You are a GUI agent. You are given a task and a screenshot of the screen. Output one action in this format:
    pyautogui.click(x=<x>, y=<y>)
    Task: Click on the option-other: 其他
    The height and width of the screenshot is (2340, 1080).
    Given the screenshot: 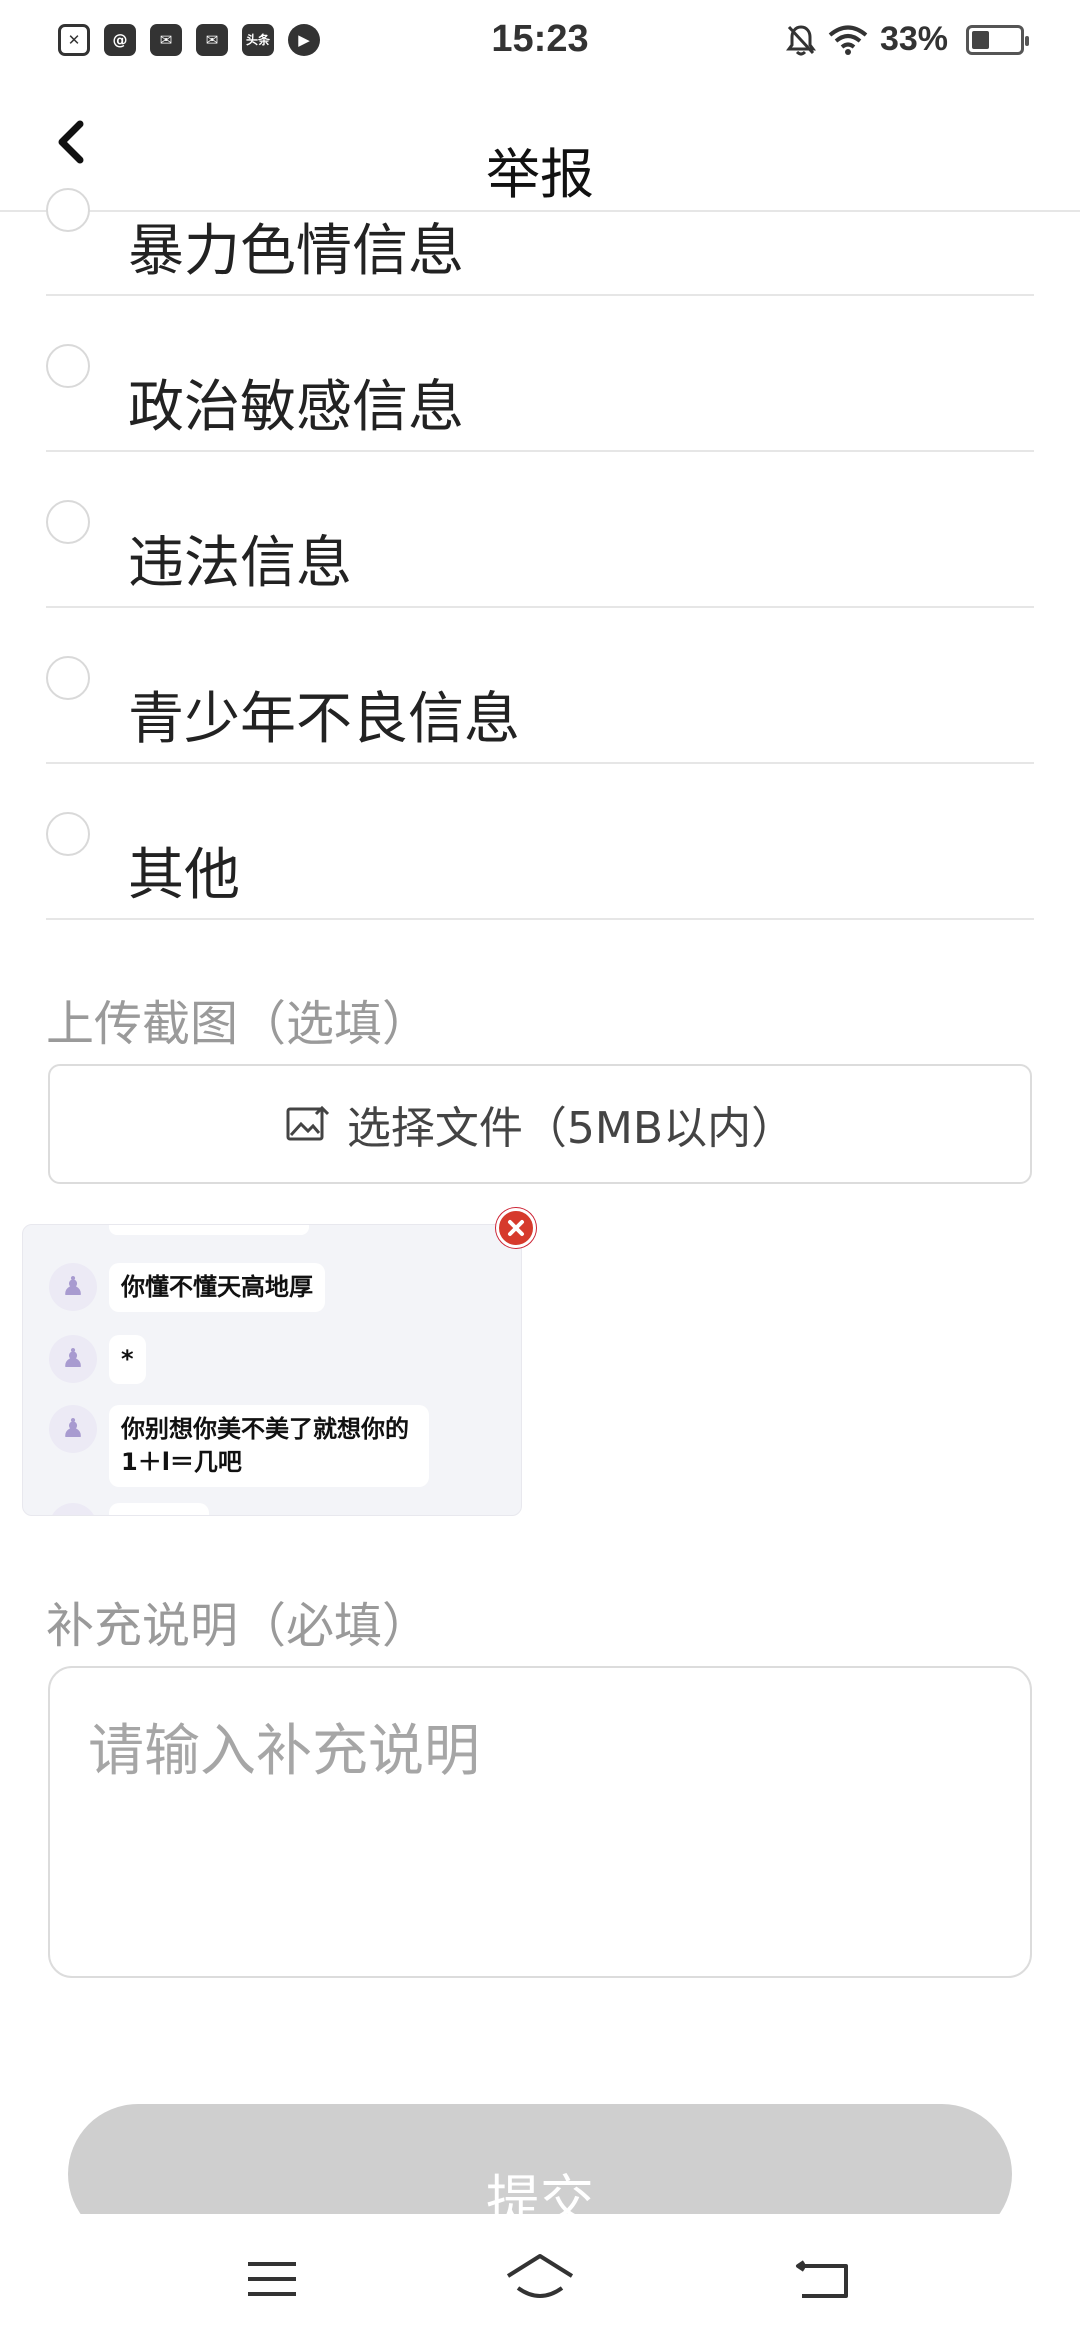 What is the action you would take?
    pyautogui.click(x=540, y=842)
    